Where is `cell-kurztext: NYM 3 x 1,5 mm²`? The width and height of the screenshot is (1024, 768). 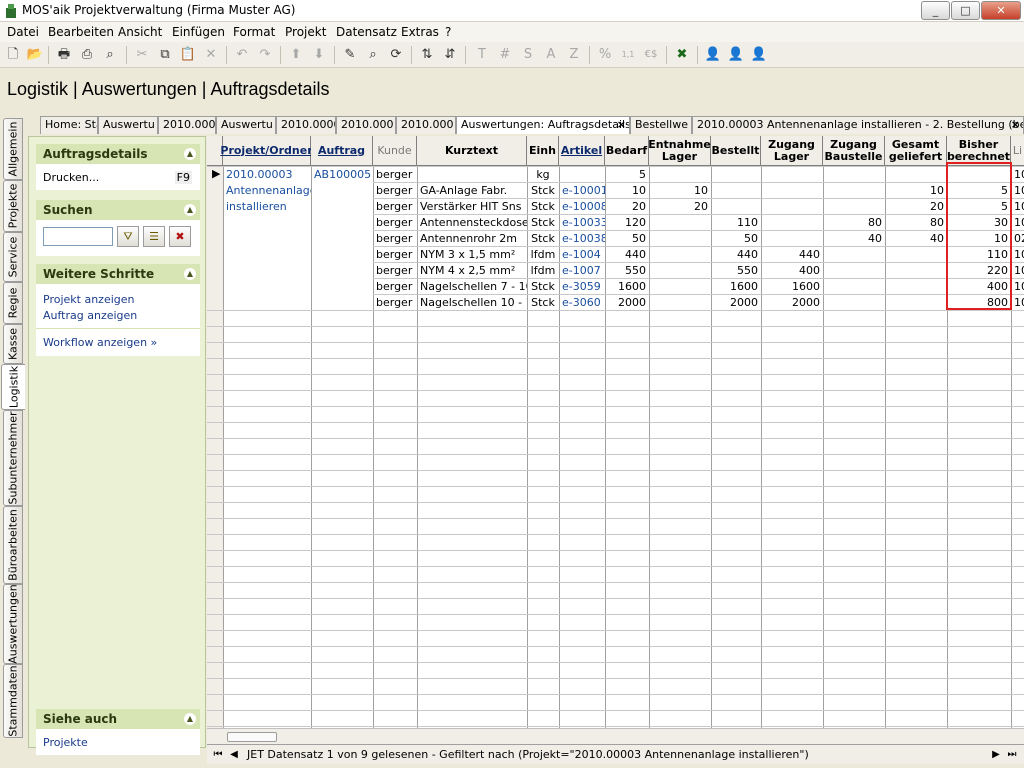 cell-kurztext: NYM 3 x 1,5 mm² is located at coordinates (472, 255).